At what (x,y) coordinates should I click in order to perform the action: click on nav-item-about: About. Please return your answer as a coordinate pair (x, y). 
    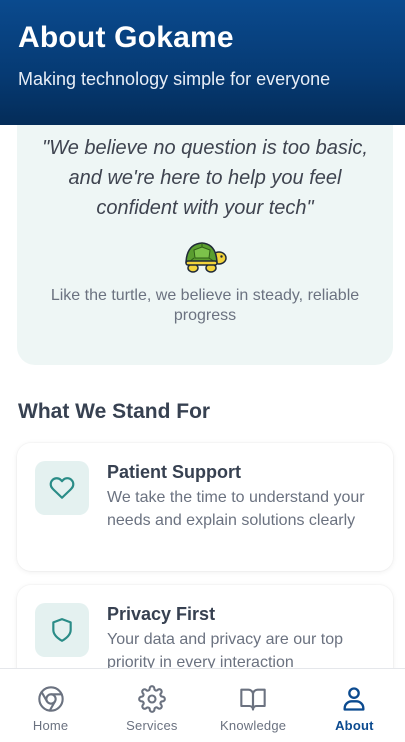
    Looking at the image, I should click on (354, 705).